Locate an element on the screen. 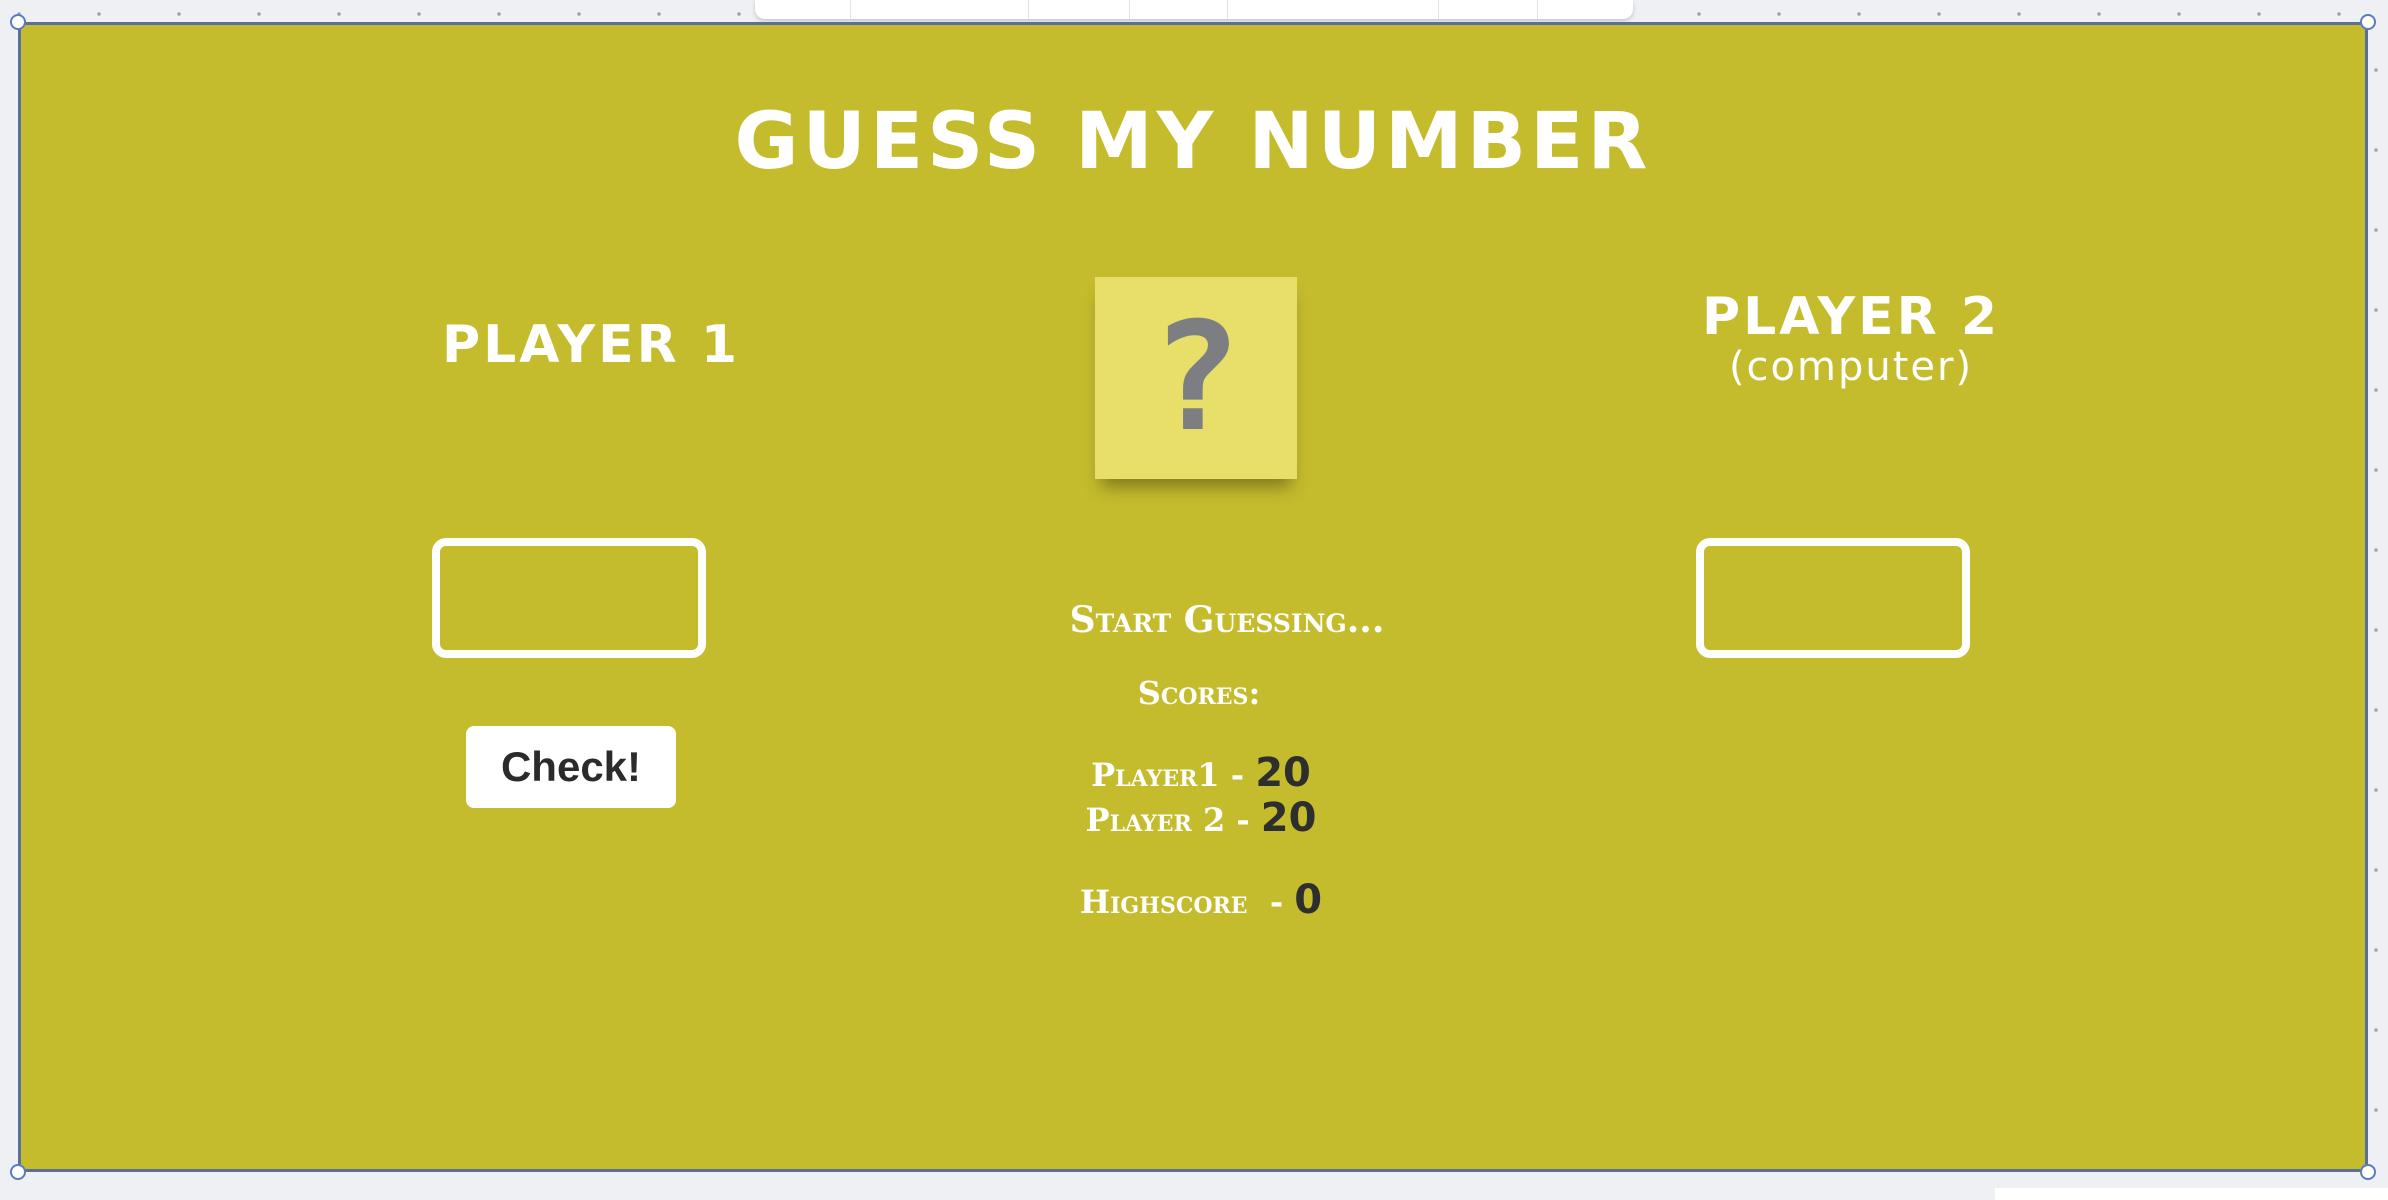 The height and width of the screenshot is (1200, 2388). player1-score: Player1 - 20 is located at coordinates (1201, 773).